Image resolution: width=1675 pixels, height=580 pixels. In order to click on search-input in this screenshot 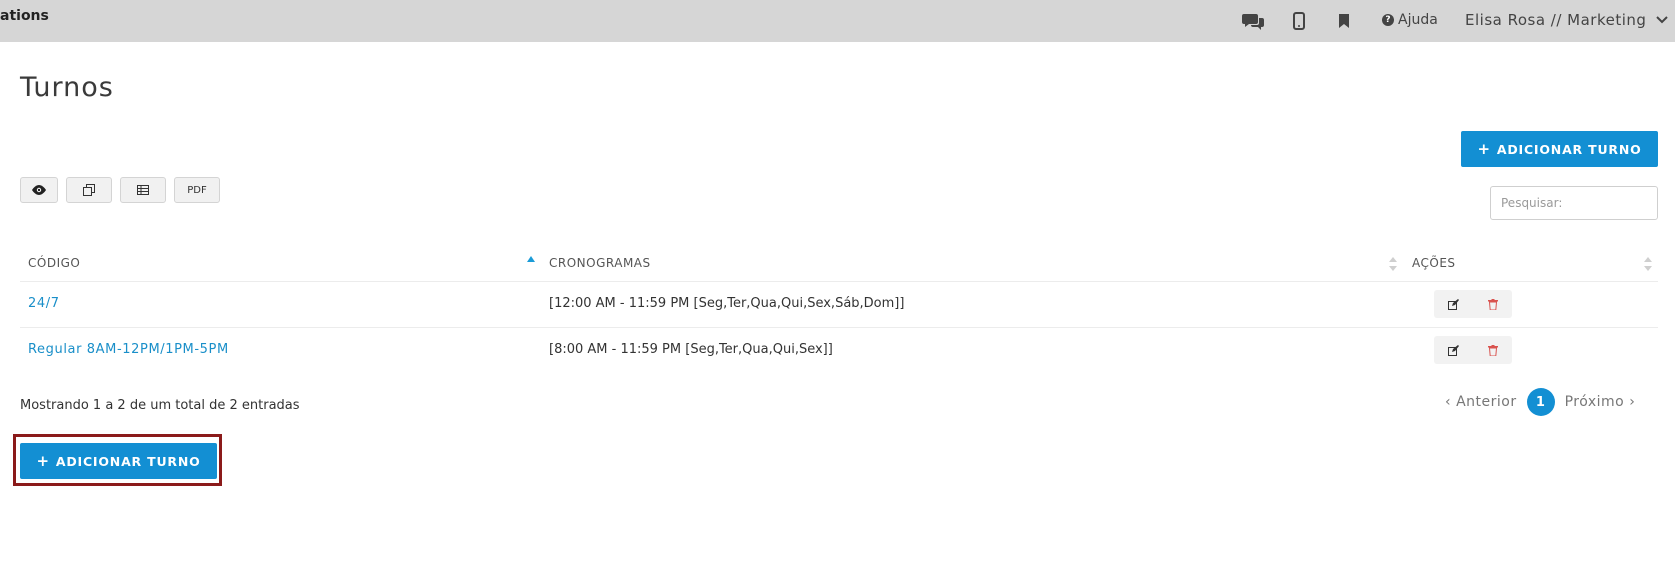, I will do `click(1574, 203)`.